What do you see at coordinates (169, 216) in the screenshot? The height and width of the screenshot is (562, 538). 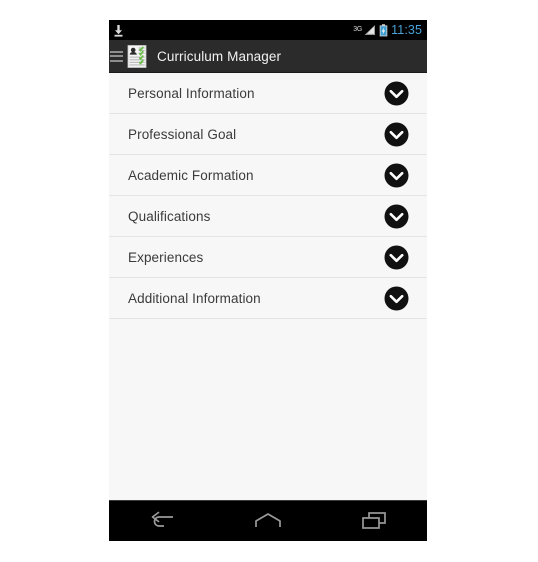 I see `list-item-label: Qualifications` at bounding box center [169, 216].